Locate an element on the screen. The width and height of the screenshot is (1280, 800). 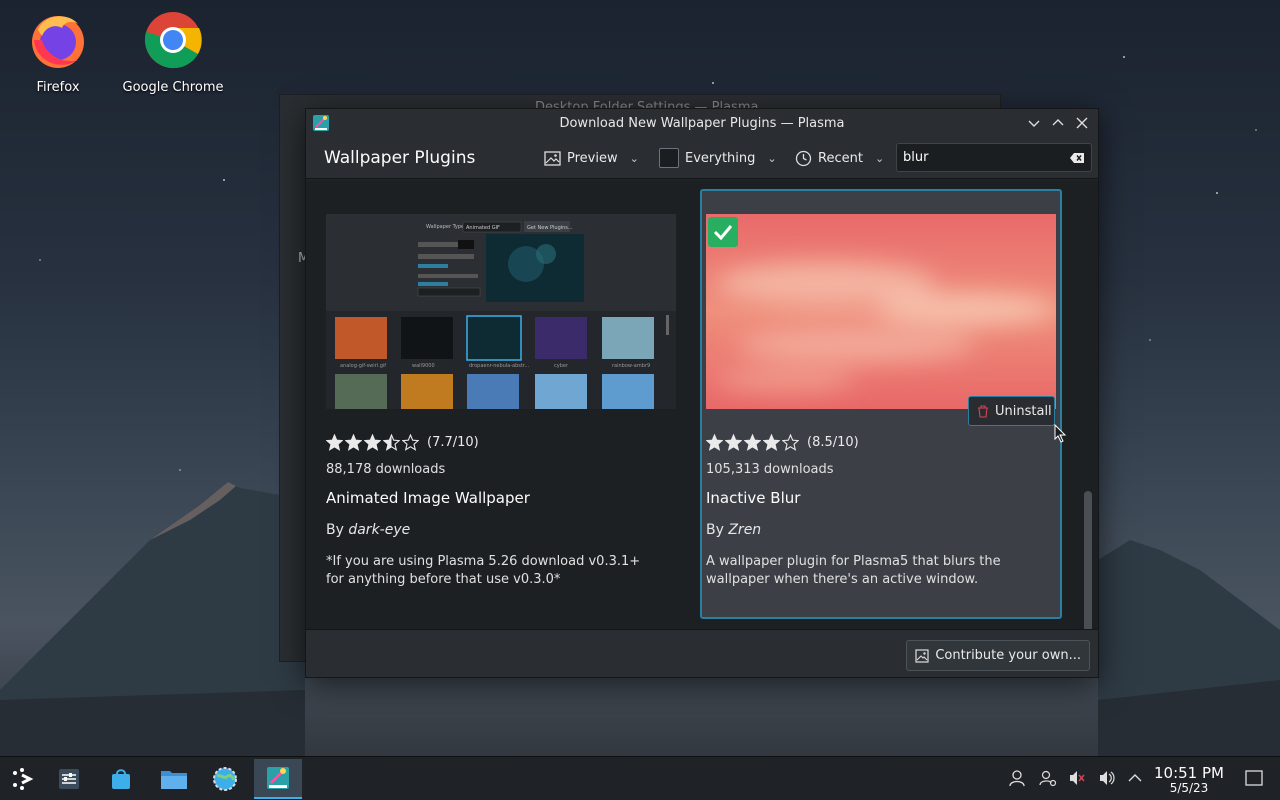
audio-volume-tray is located at coordinates (1107, 778).